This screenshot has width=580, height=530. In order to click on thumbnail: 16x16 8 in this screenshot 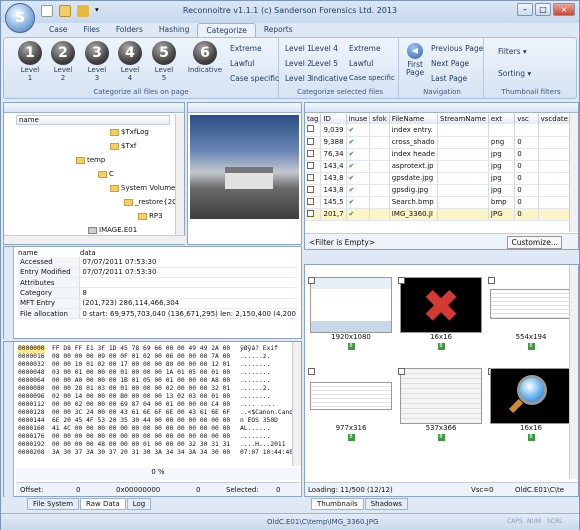, I will do `click(531, 408)`.